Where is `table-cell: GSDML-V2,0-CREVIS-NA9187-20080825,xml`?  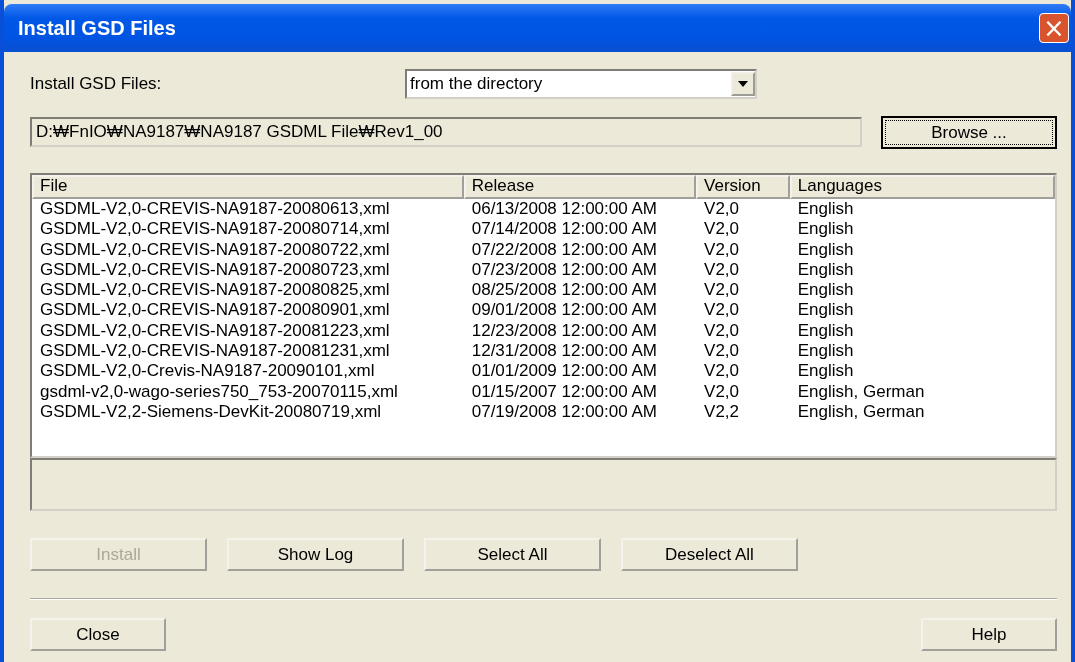 table-cell: GSDML-V2,0-CREVIS-NA9187-20080825,xml is located at coordinates (215, 290).